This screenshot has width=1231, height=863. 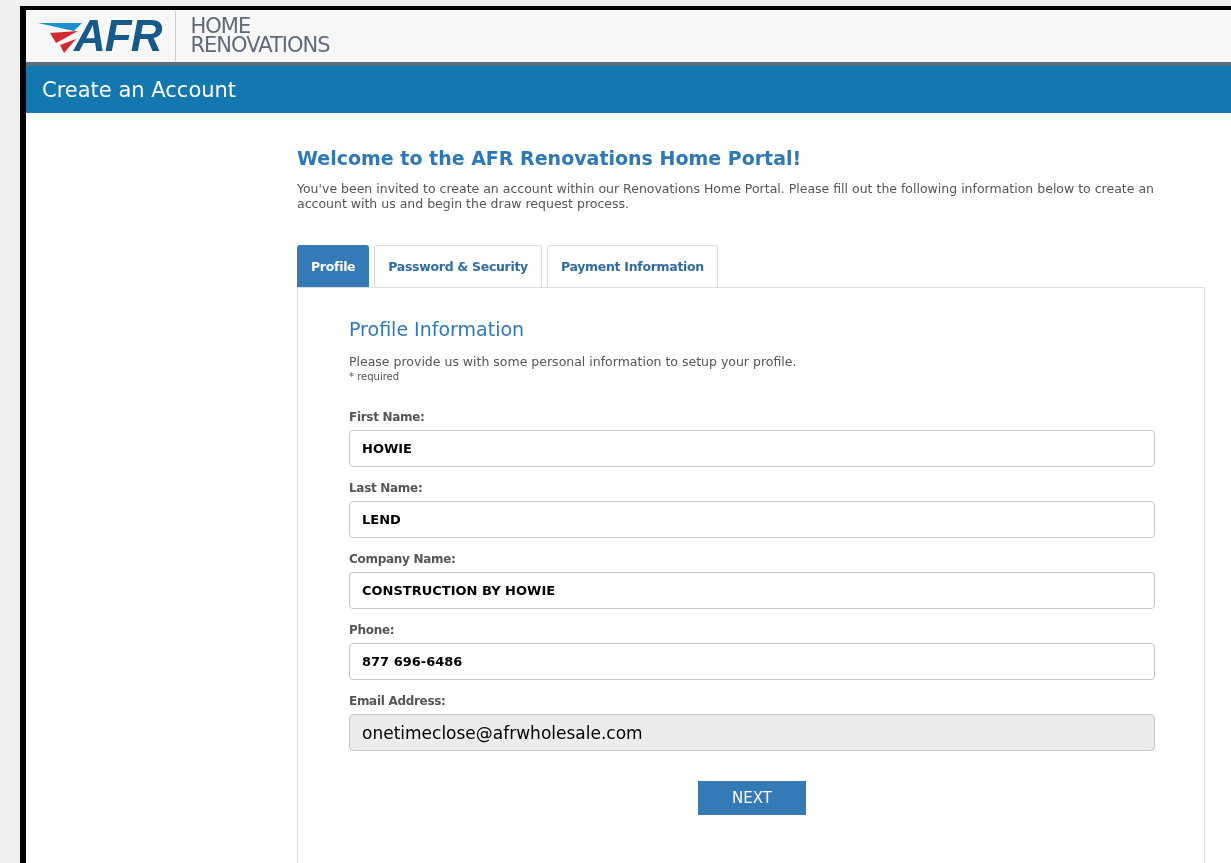 I want to click on logo-text: HOME, so click(x=220, y=26).